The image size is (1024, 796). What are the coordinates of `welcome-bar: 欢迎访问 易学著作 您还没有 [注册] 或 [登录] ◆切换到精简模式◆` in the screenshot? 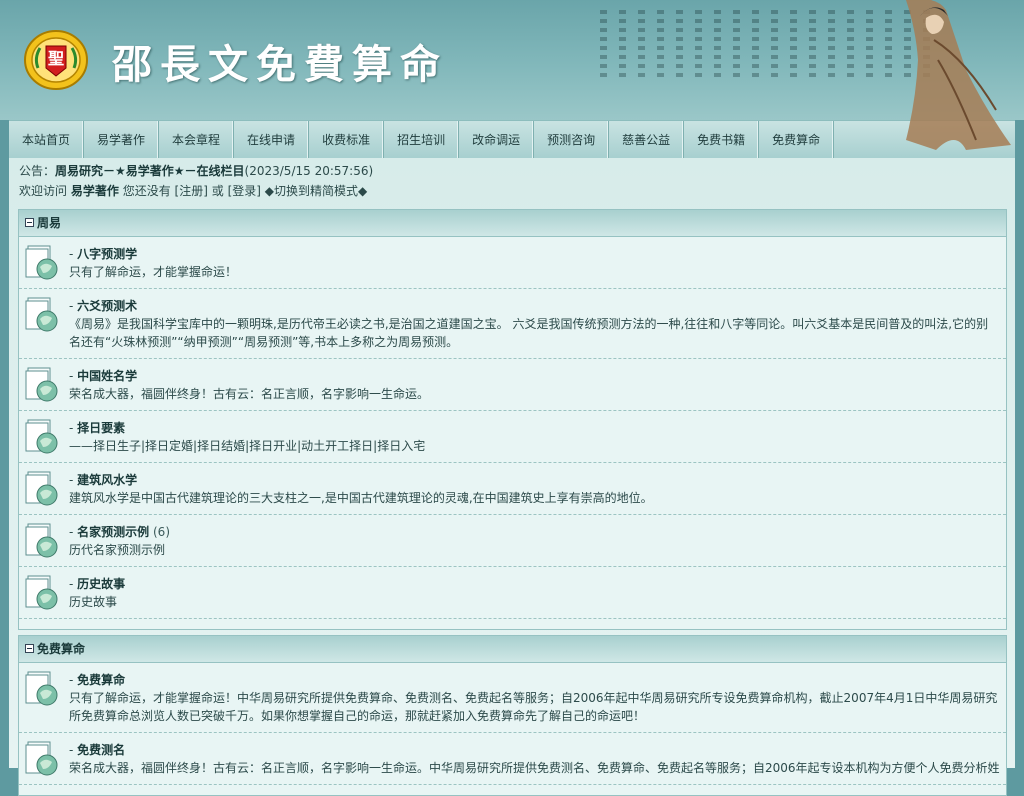 It's located at (193, 190).